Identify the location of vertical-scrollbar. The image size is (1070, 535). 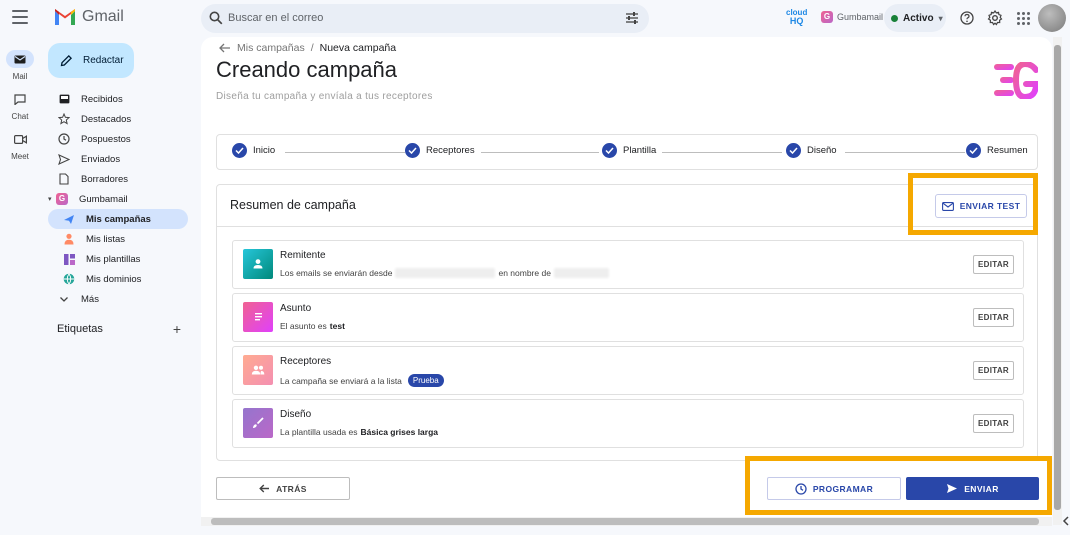
(1057, 281).